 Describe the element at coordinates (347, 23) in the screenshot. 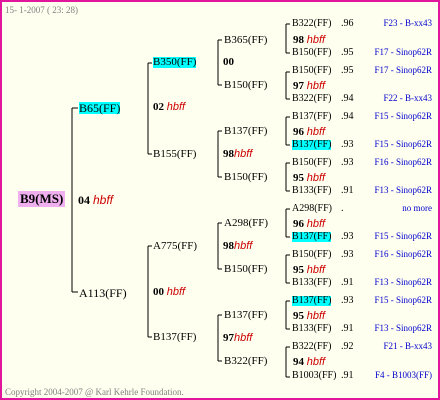

I see `gen4-value: .96` at that location.